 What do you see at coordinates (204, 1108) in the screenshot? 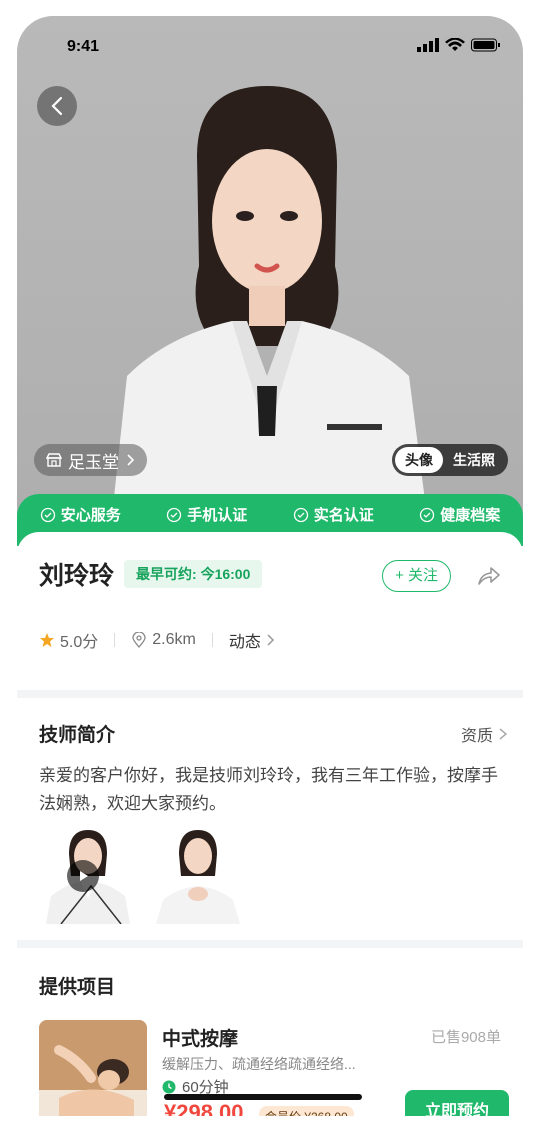
I see `service-price: ¥298.00` at bounding box center [204, 1108].